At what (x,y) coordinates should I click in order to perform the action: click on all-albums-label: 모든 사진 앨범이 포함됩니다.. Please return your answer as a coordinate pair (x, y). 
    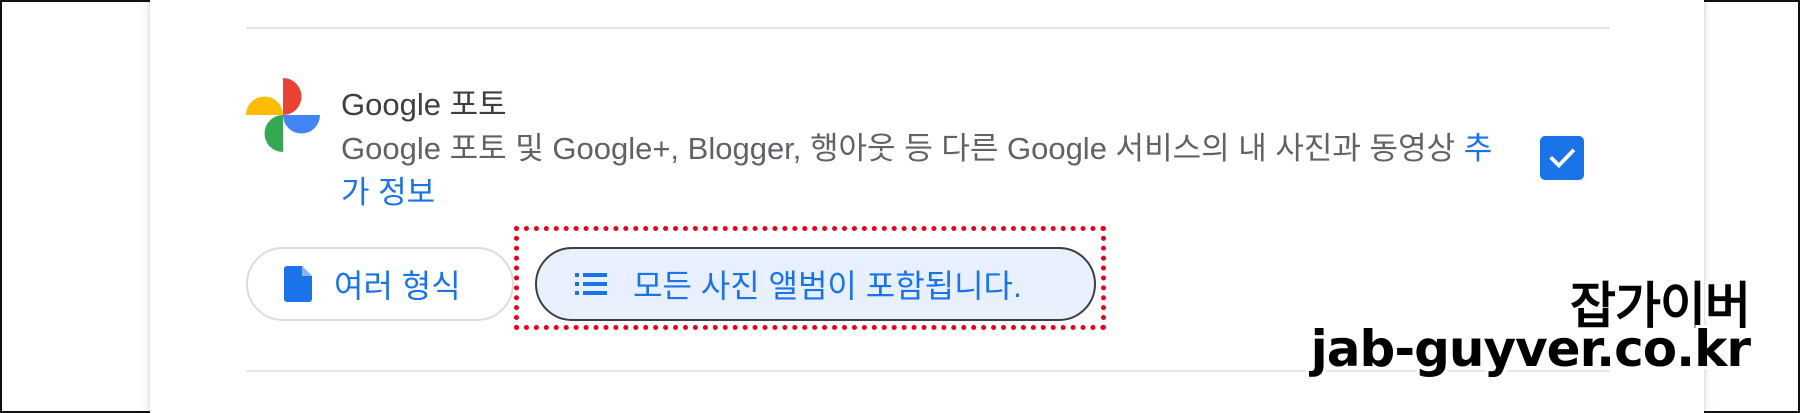
    Looking at the image, I should click on (827, 286).